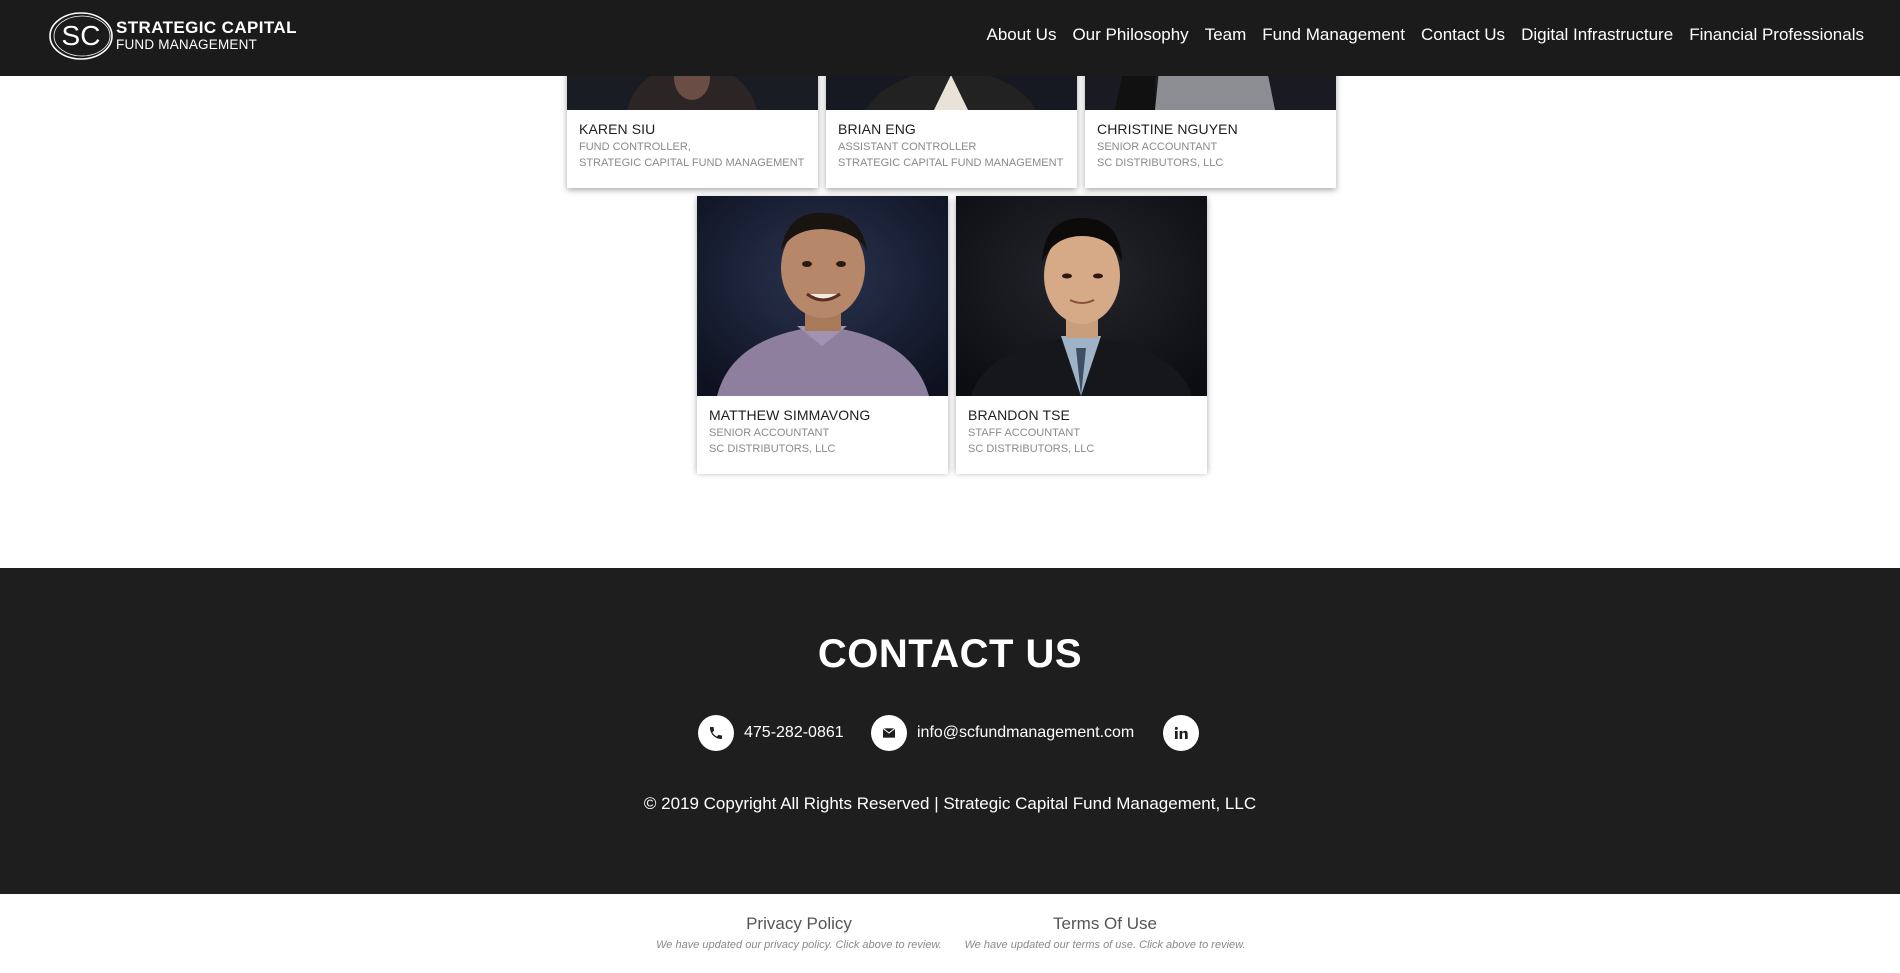 This screenshot has width=1900, height=973. Describe the element at coordinates (790, 415) in the screenshot. I see `member-name: MATTHEW SIMMAVONG` at that location.